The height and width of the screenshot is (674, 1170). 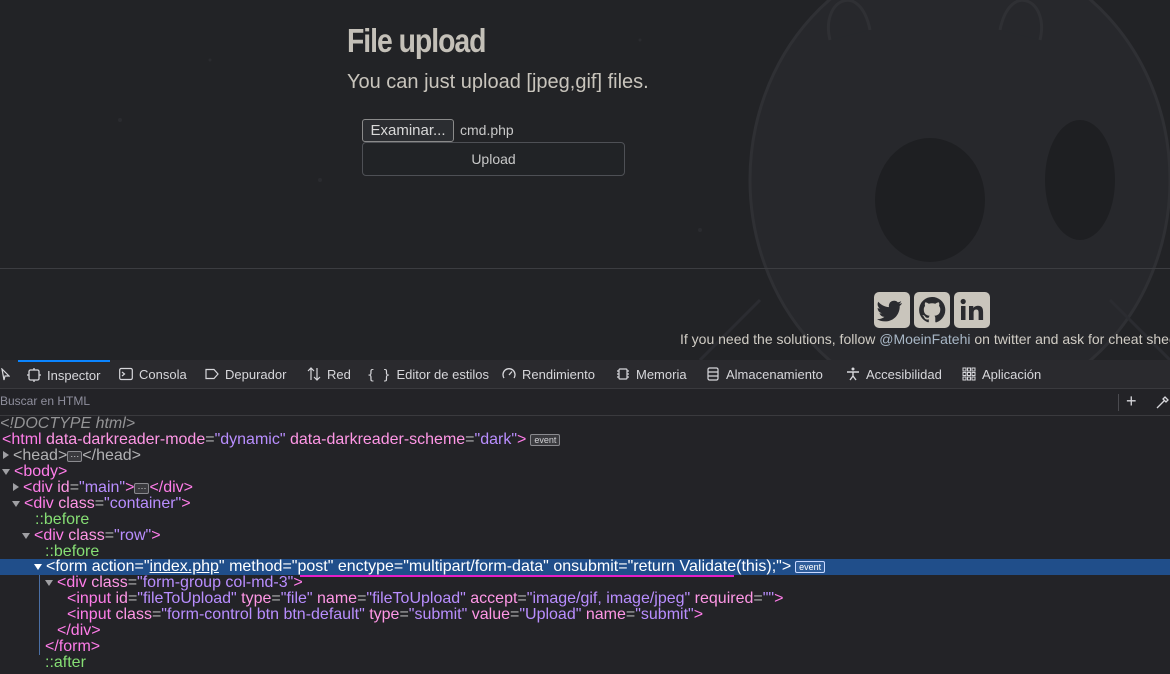 What do you see at coordinates (63, 487) in the screenshot?
I see `id-attr: id` at bounding box center [63, 487].